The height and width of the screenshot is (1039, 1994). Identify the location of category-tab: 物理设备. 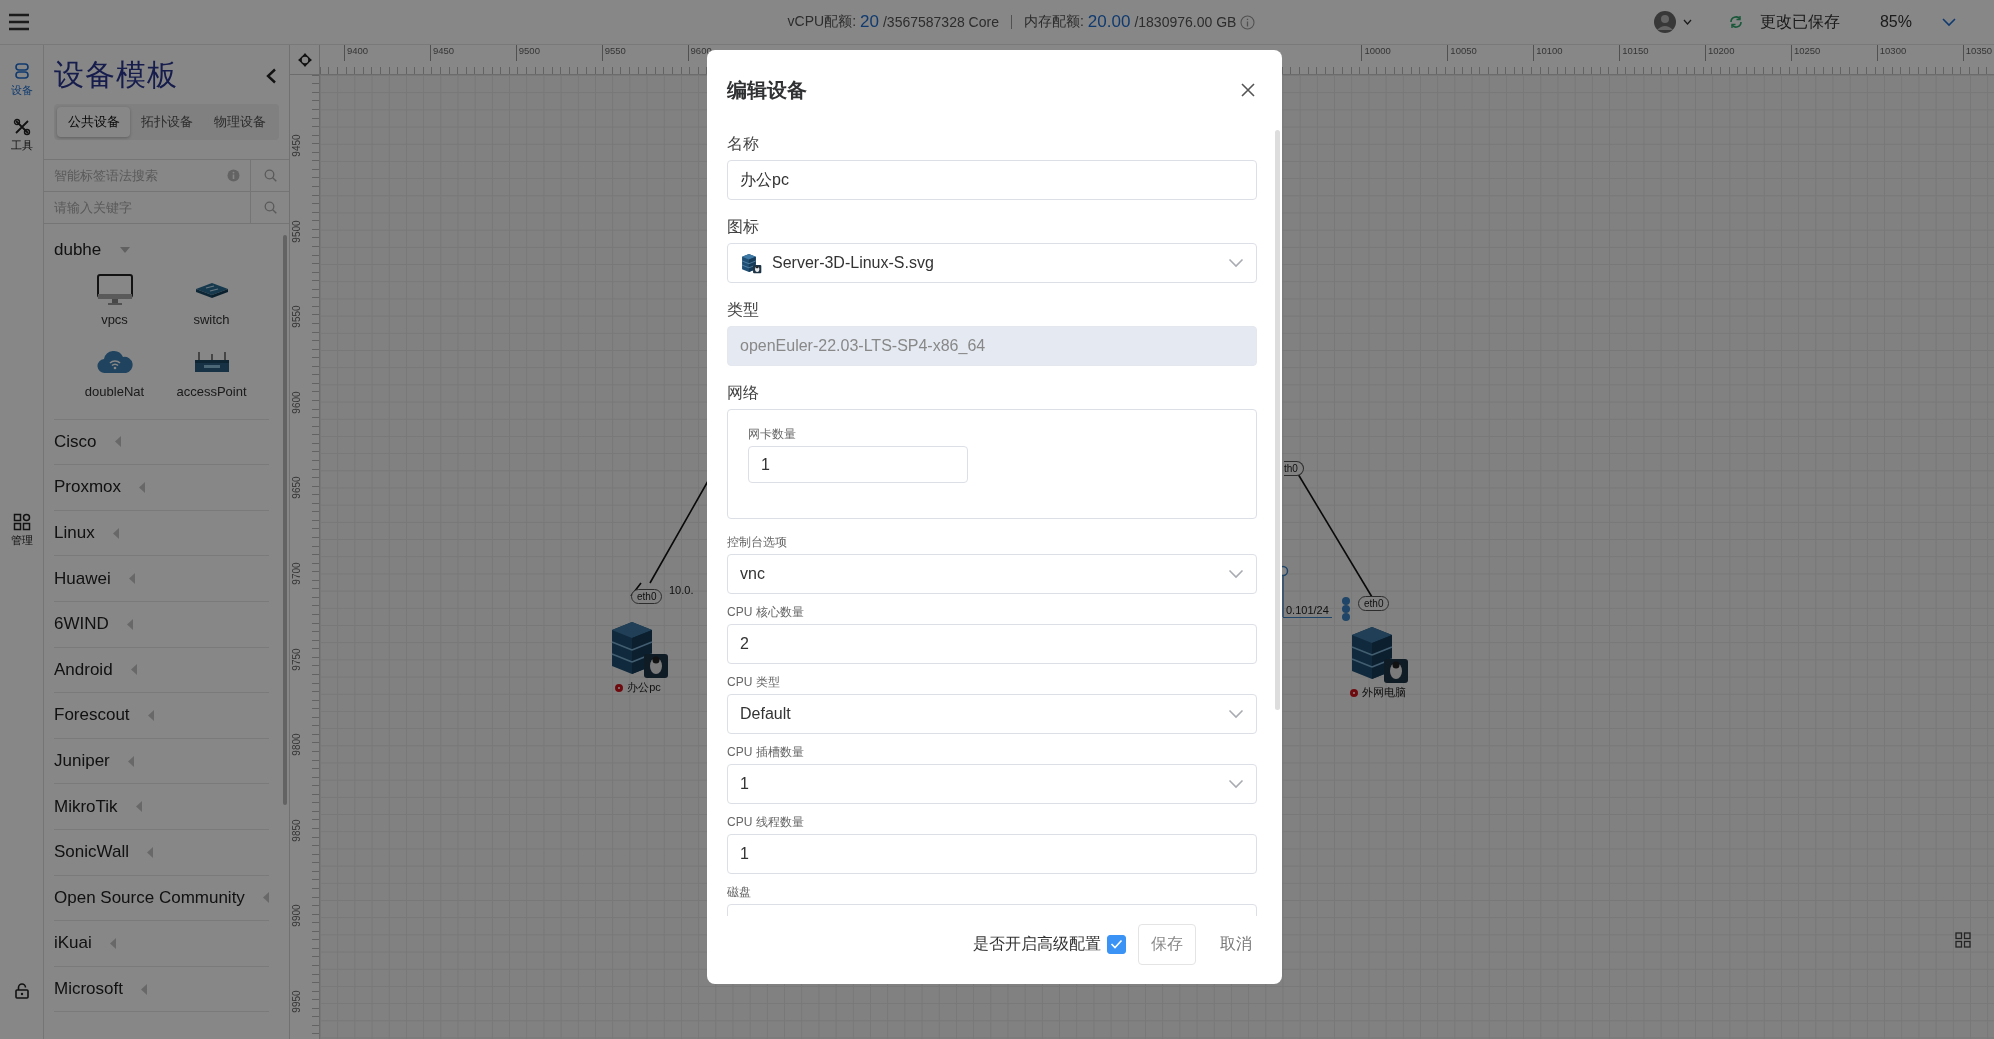
(239, 122).